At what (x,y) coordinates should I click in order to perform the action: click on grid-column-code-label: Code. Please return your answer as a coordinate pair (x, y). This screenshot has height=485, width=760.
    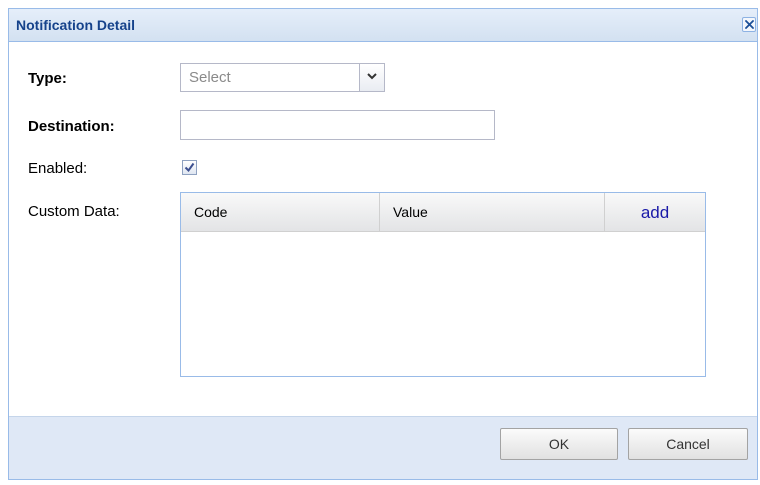
    Looking at the image, I should click on (211, 212).